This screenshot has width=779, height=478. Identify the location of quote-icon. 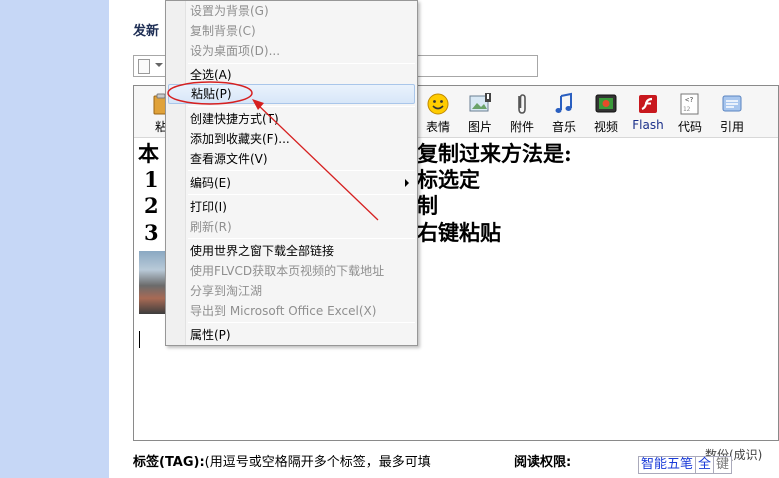
(732, 103).